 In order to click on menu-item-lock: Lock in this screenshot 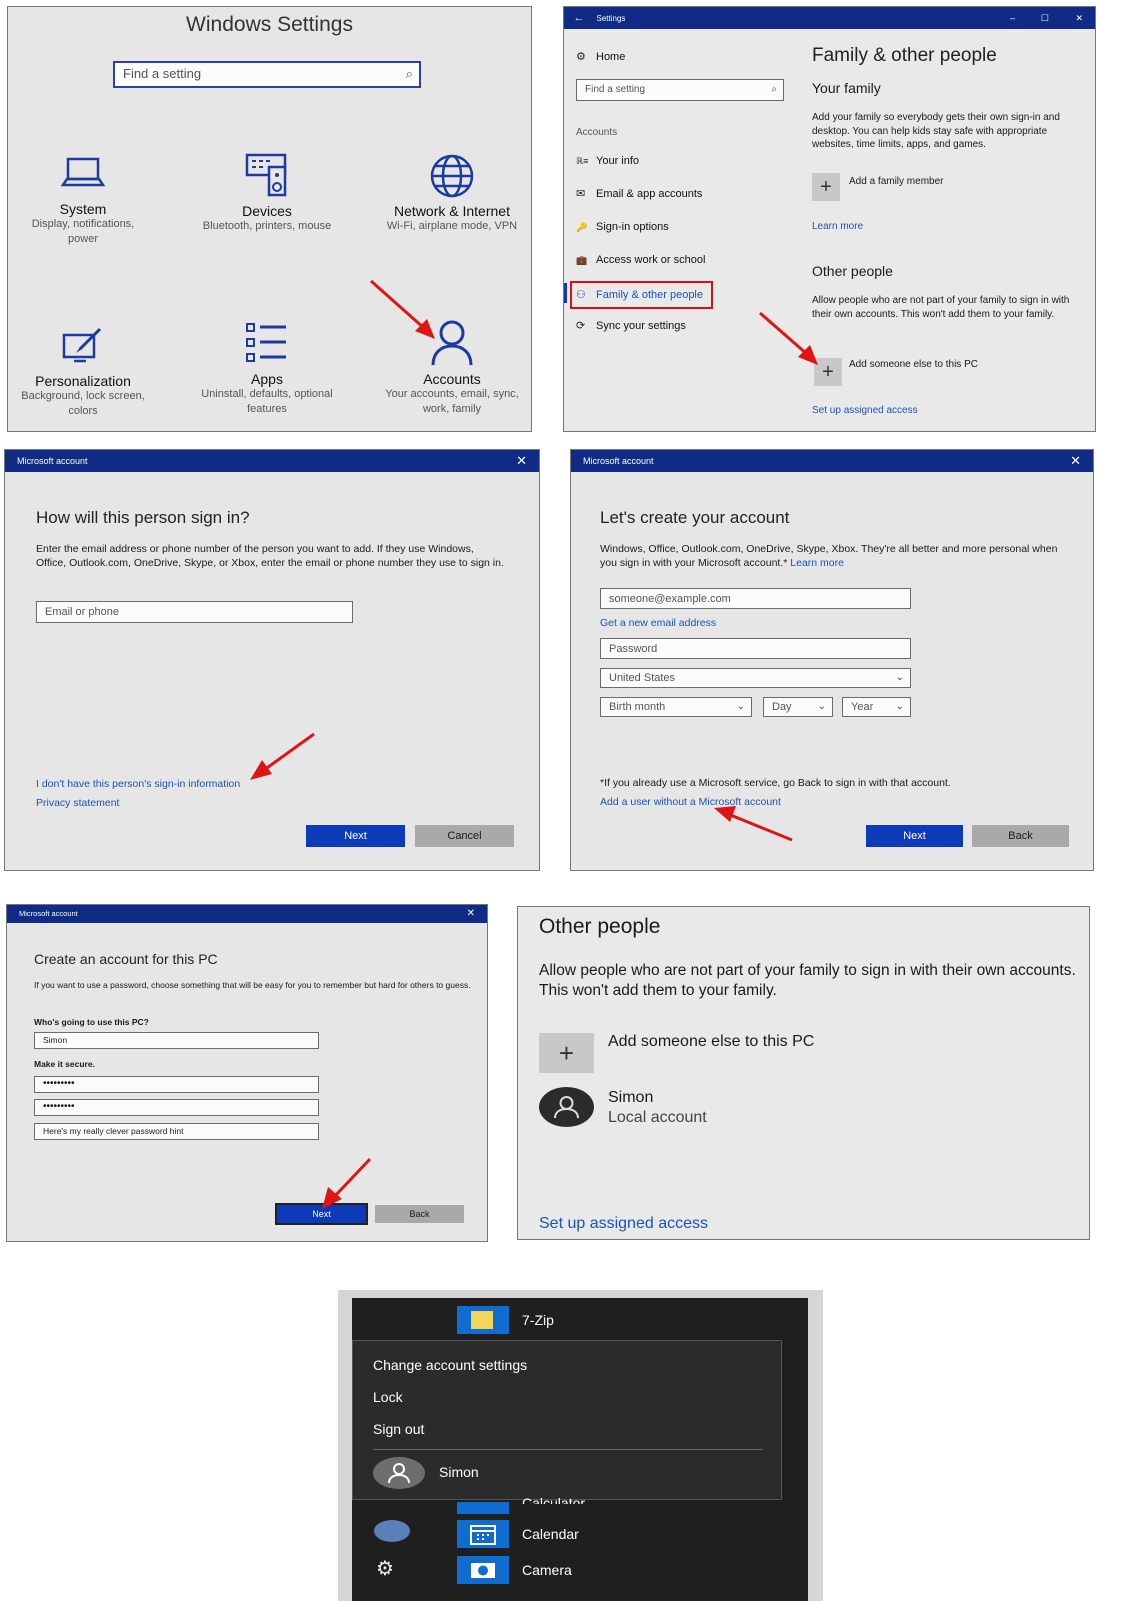, I will do `click(388, 1397)`.